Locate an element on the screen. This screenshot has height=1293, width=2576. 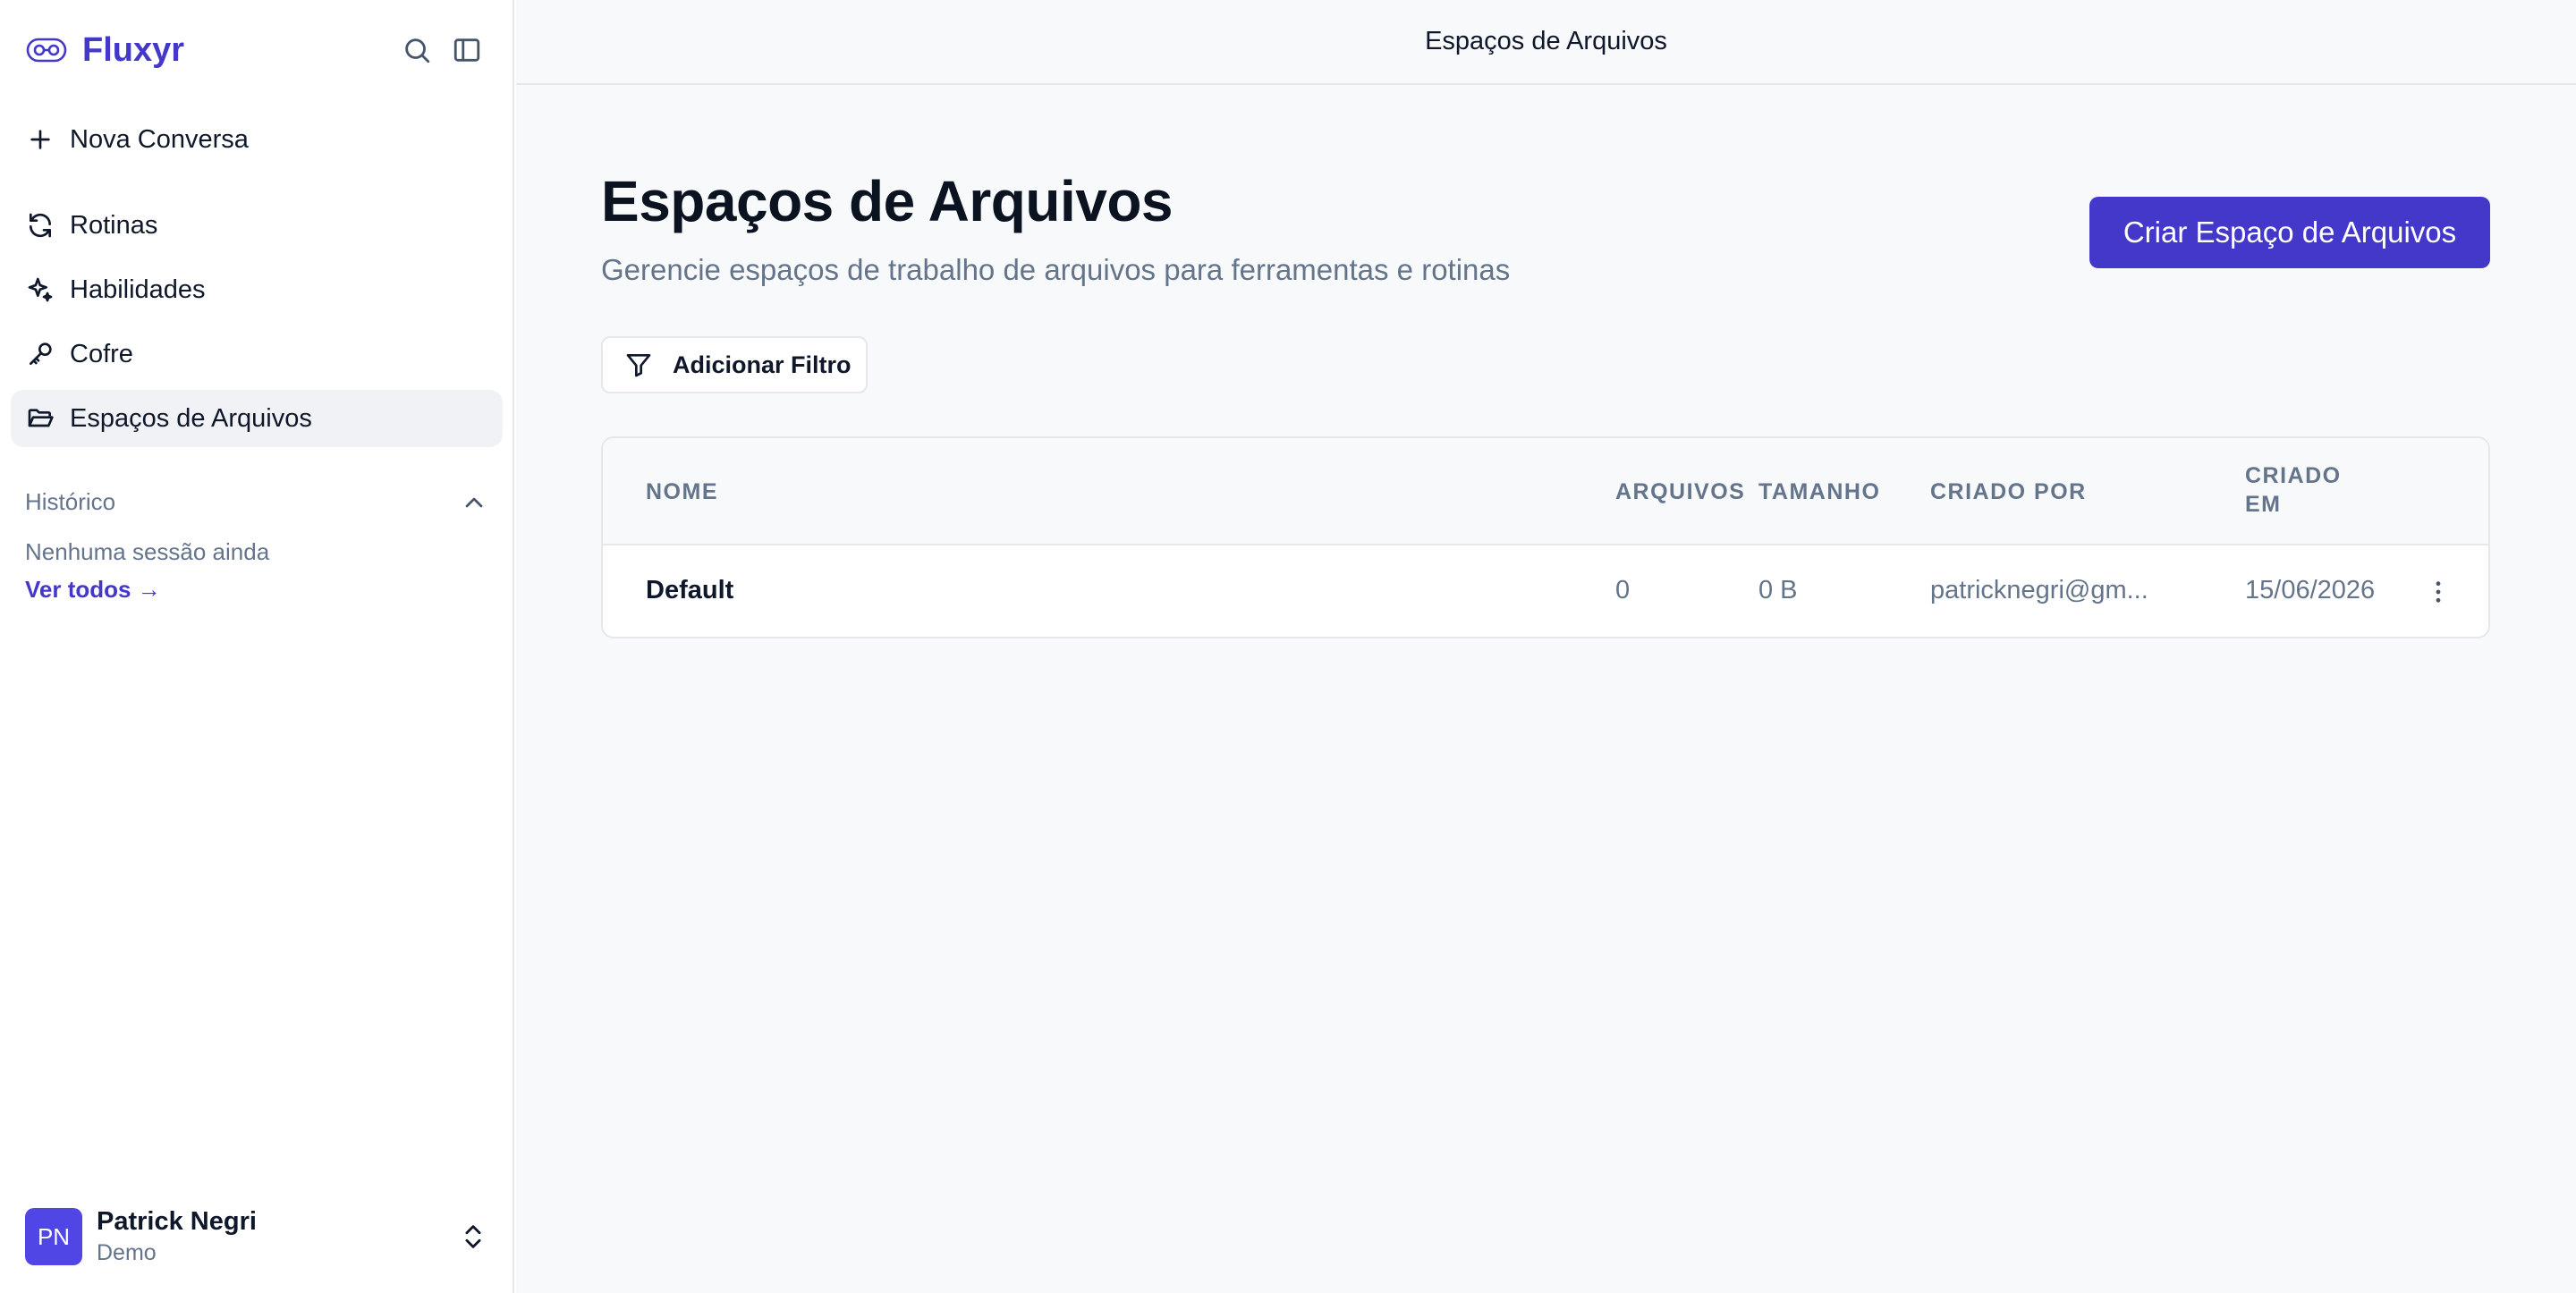
sidebar-item-label: Cofre is located at coordinates (101, 354).